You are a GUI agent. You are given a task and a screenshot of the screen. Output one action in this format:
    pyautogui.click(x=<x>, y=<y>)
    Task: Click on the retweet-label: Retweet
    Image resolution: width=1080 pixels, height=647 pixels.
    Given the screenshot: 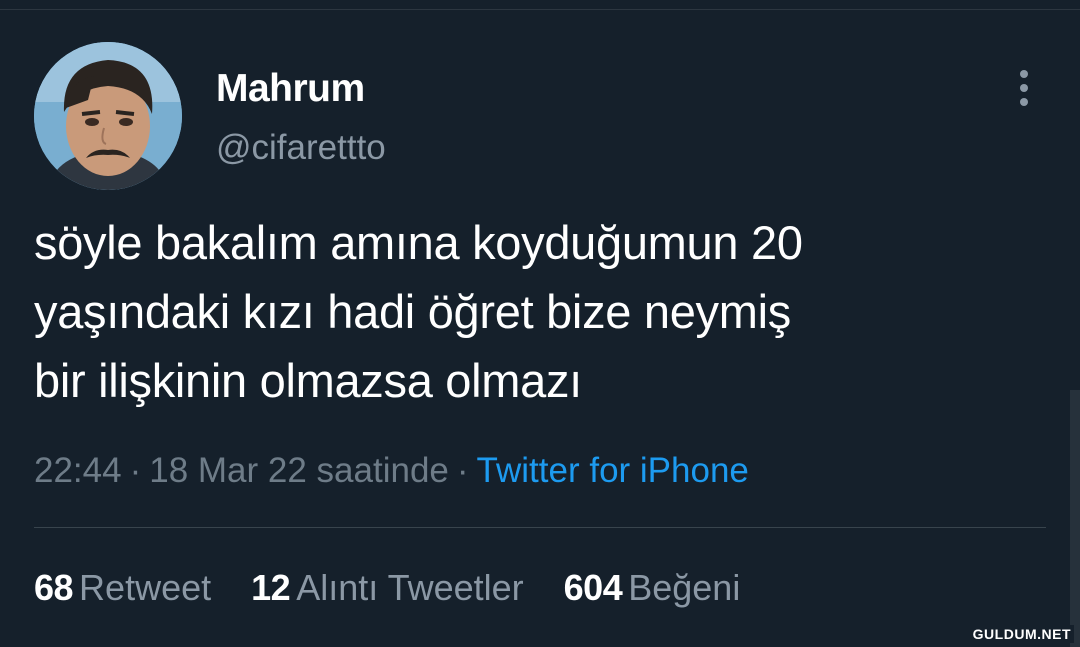 What is the action you would take?
    pyautogui.click(x=145, y=587)
    